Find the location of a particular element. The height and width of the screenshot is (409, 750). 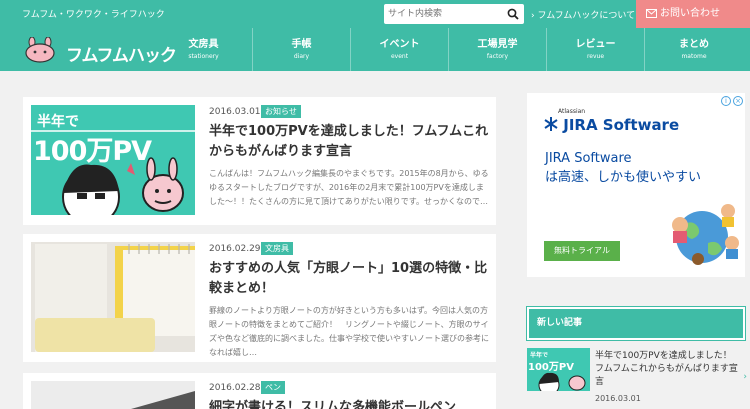

mail-icon is located at coordinates (651, 13).